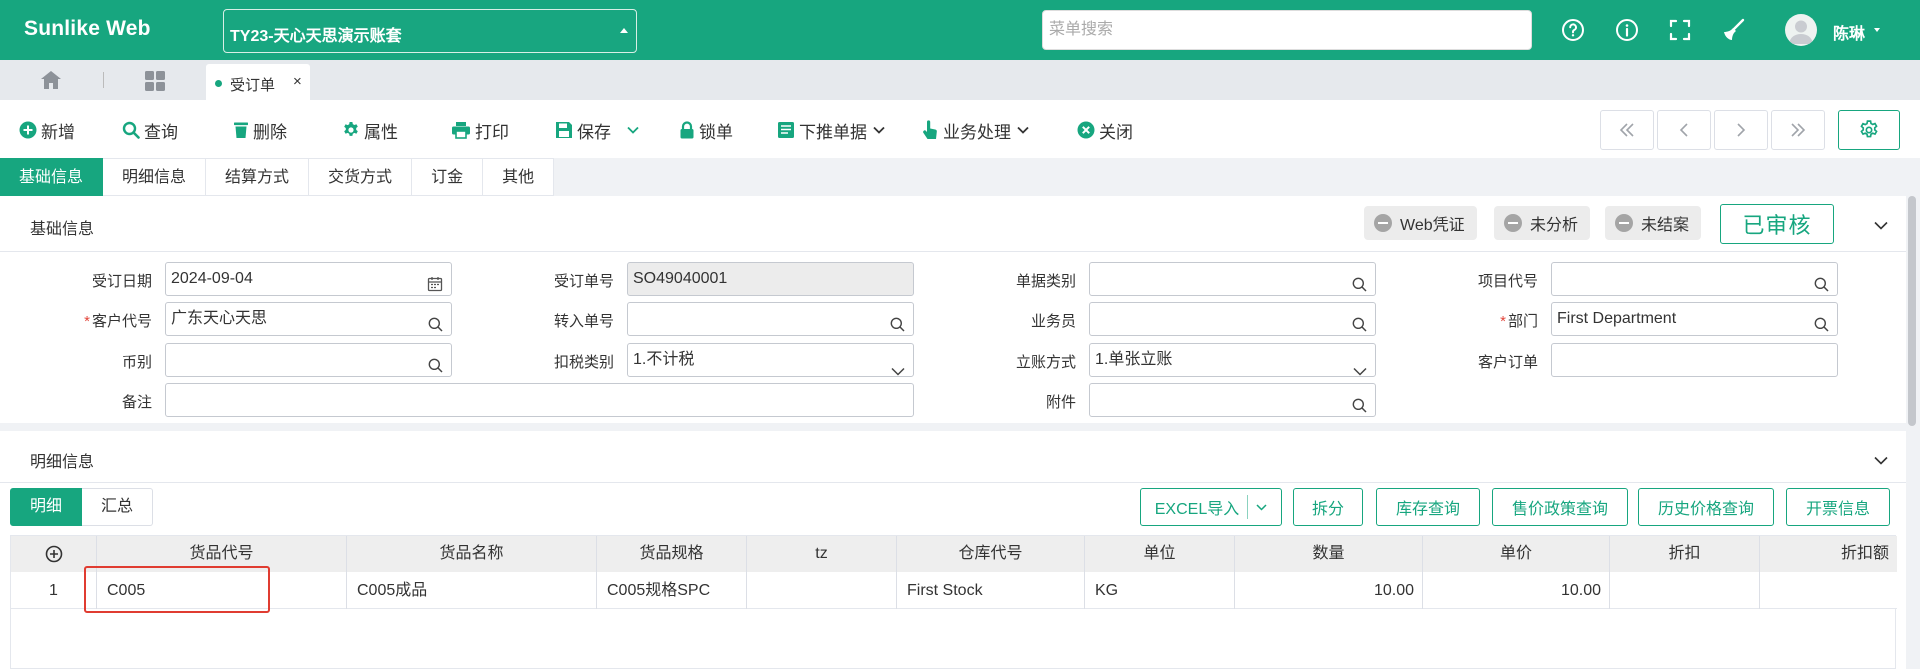  What do you see at coordinates (1912, 311) in the screenshot?
I see `vertical-scrollbar` at bounding box center [1912, 311].